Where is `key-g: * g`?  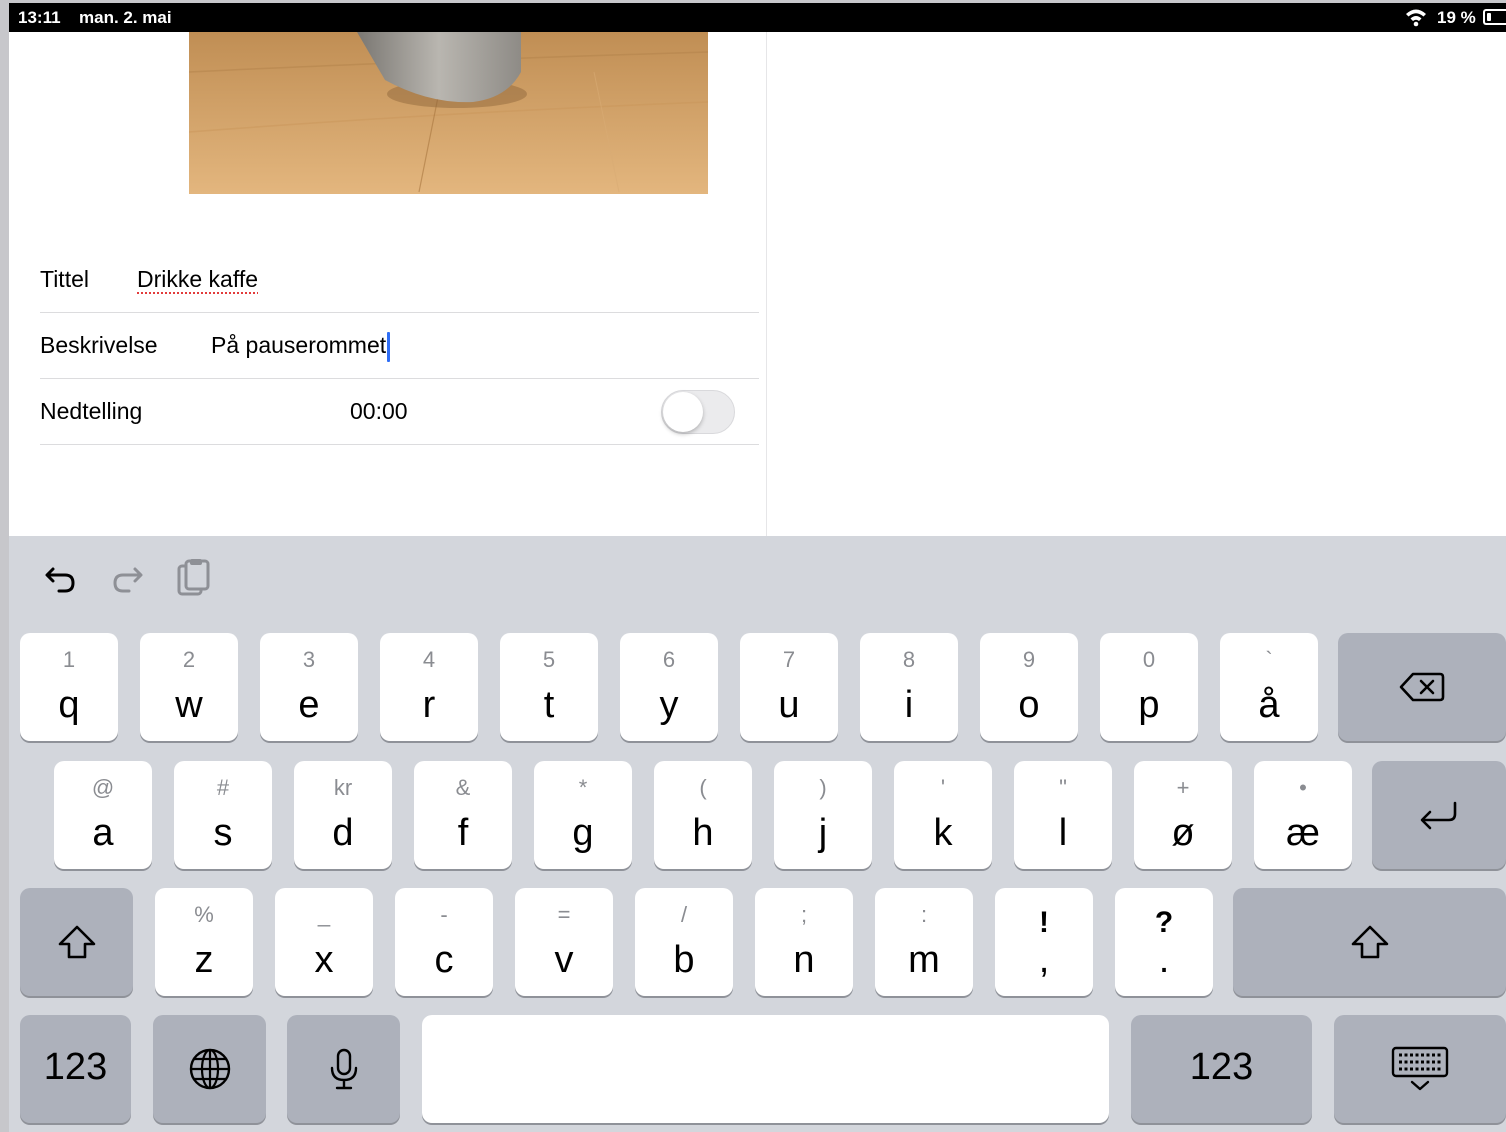 key-g: * g is located at coordinates (583, 815).